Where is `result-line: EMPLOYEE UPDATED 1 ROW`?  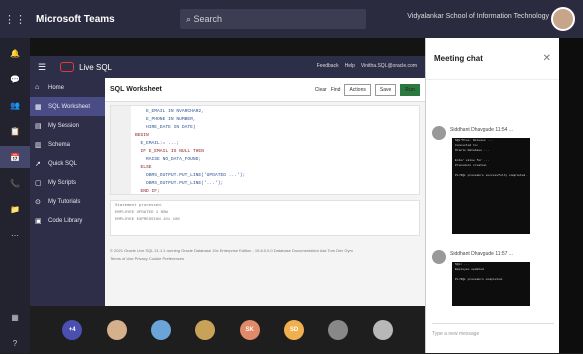 result-line: EMPLOYEE UPDATED 1 ROW is located at coordinates (141, 213).